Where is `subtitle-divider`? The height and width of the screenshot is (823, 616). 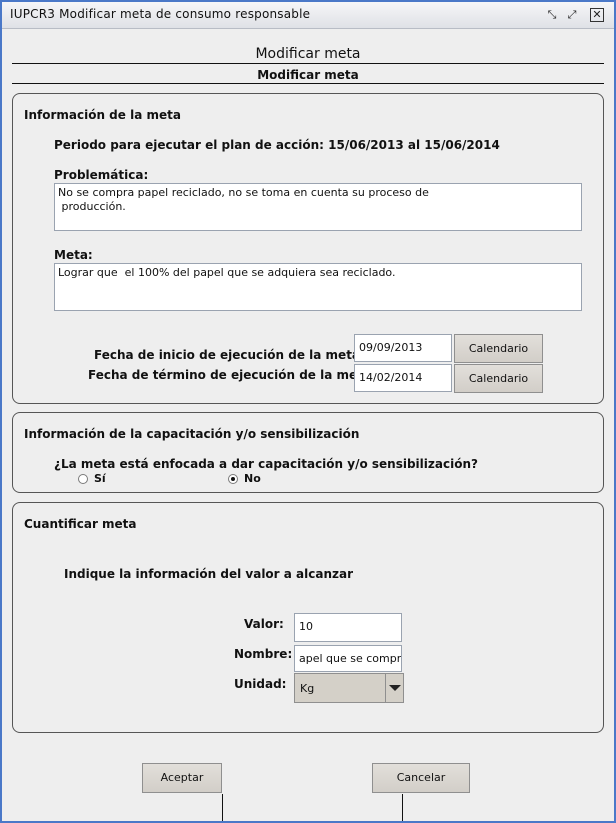
subtitle-divider is located at coordinates (308, 83).